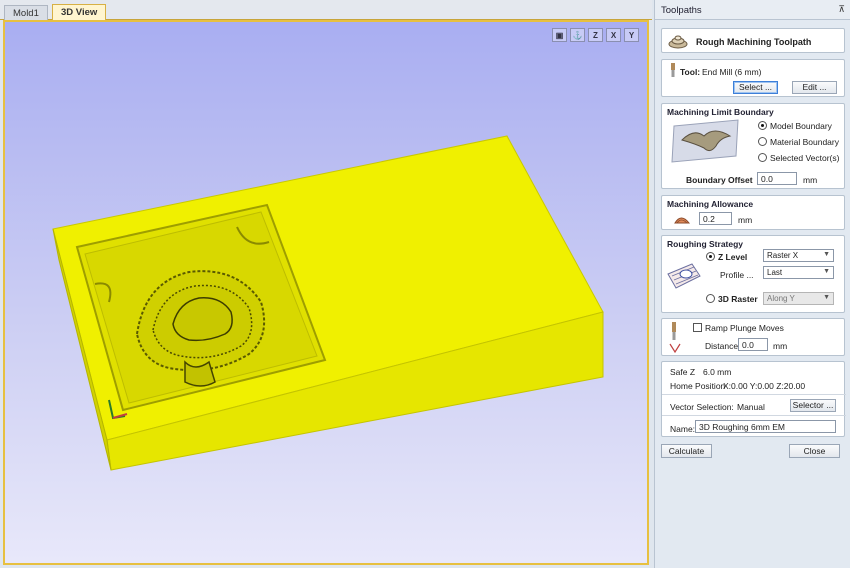 The width and height of the screenshot is (850, 568). I want to click on tab-3d-view: 3D View, so click(79, 12).